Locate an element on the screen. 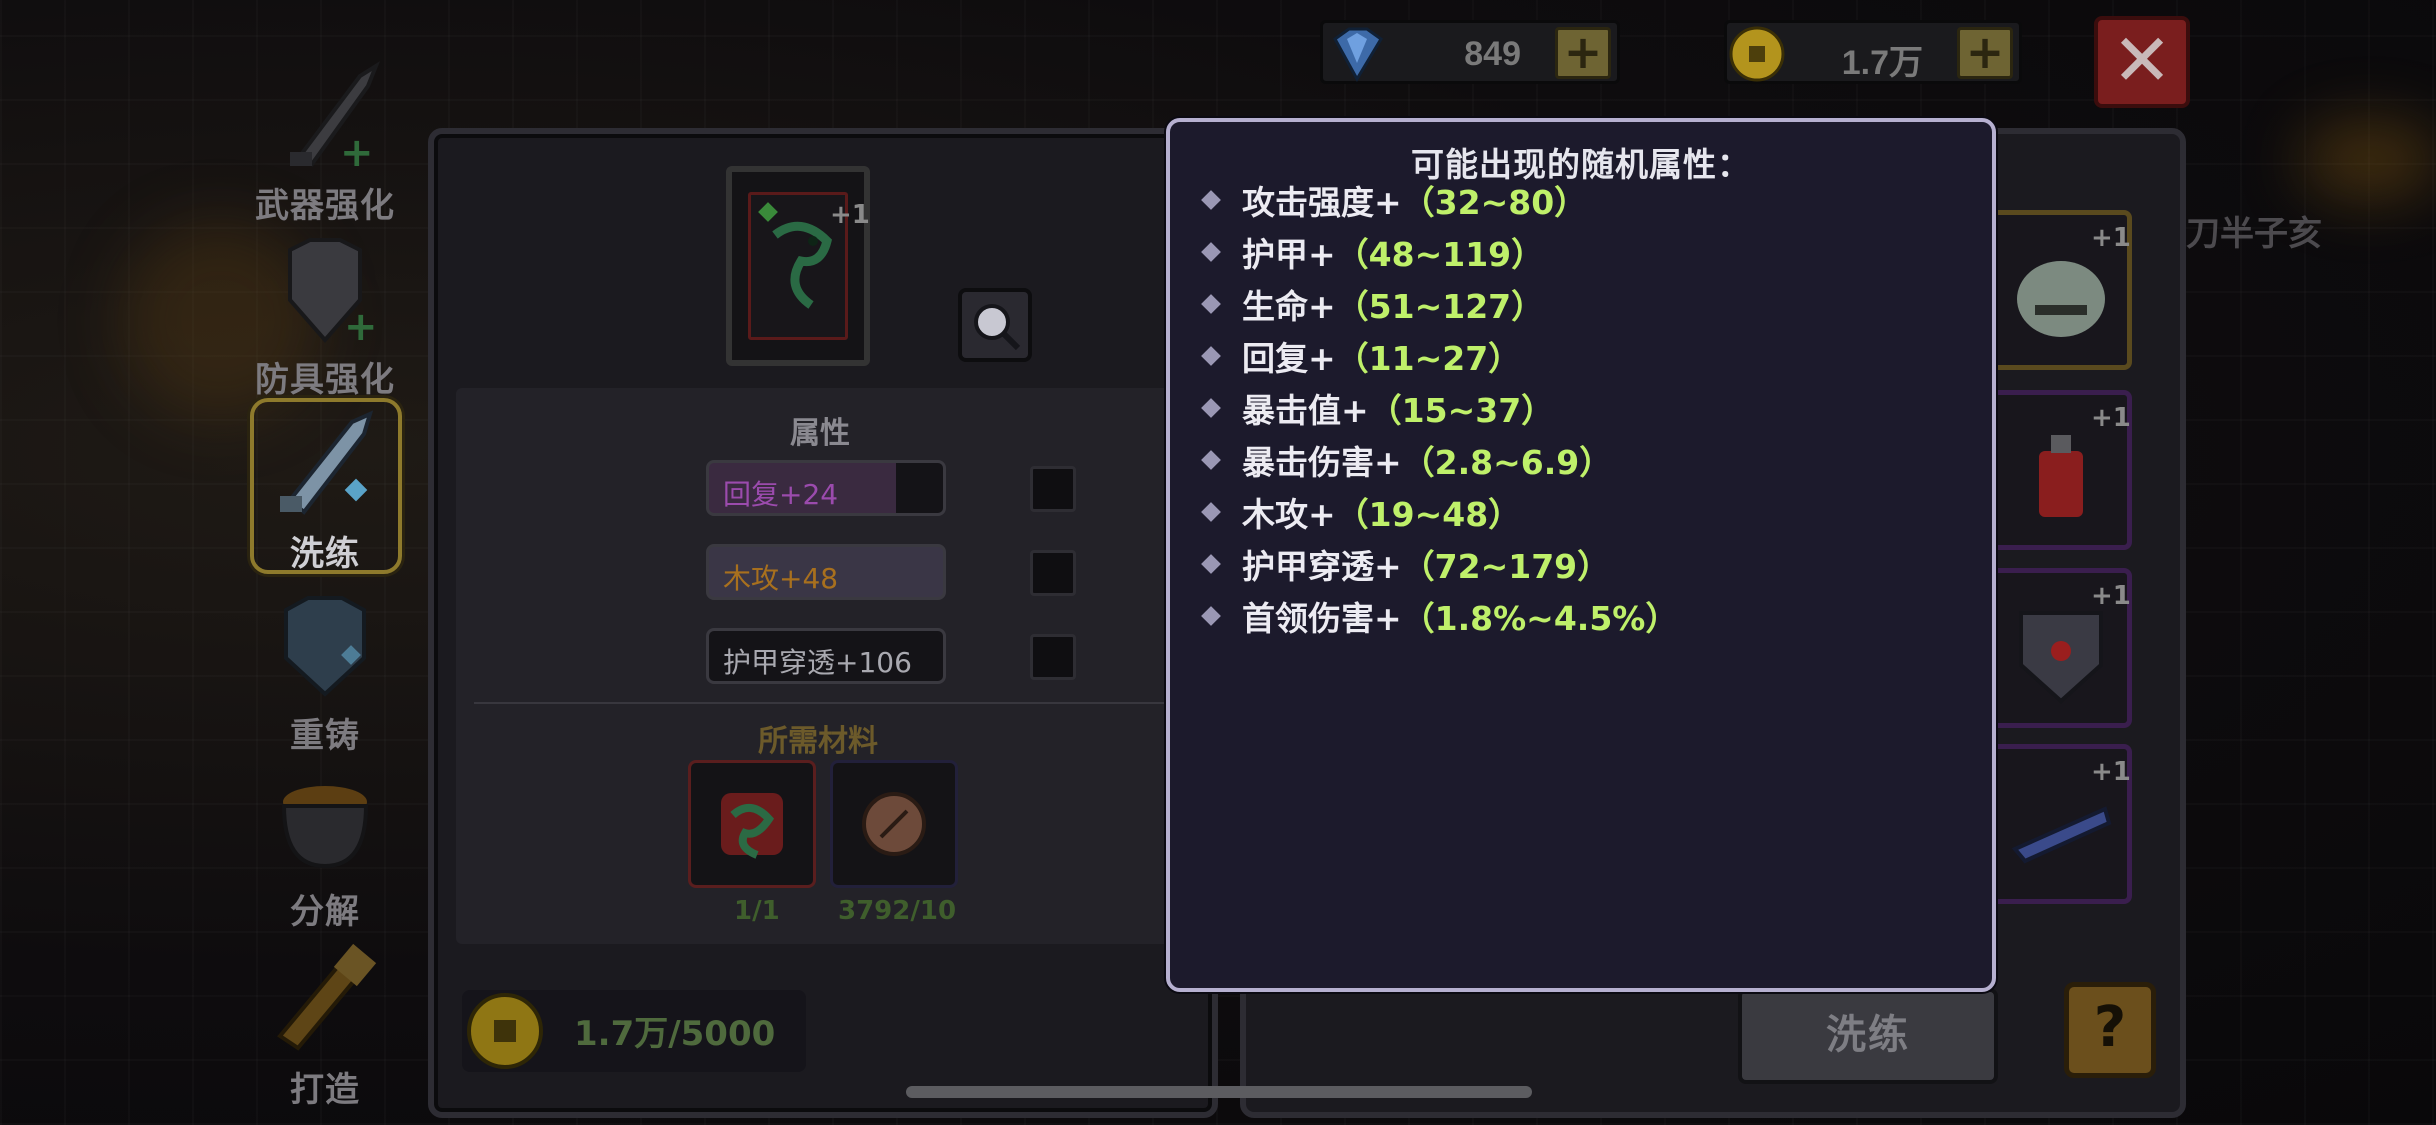 The height and width of the screenshot is (1125, 2436). sidebar-item-reforge: 洗练 is located at coordinates (325, 486).